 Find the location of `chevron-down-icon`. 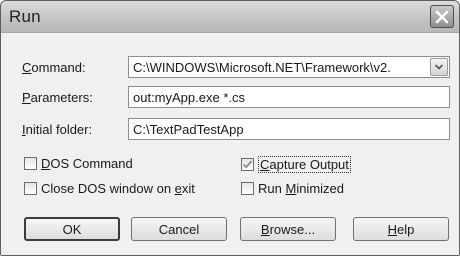

chevron-down-icon is located at coordinates (439, 67).